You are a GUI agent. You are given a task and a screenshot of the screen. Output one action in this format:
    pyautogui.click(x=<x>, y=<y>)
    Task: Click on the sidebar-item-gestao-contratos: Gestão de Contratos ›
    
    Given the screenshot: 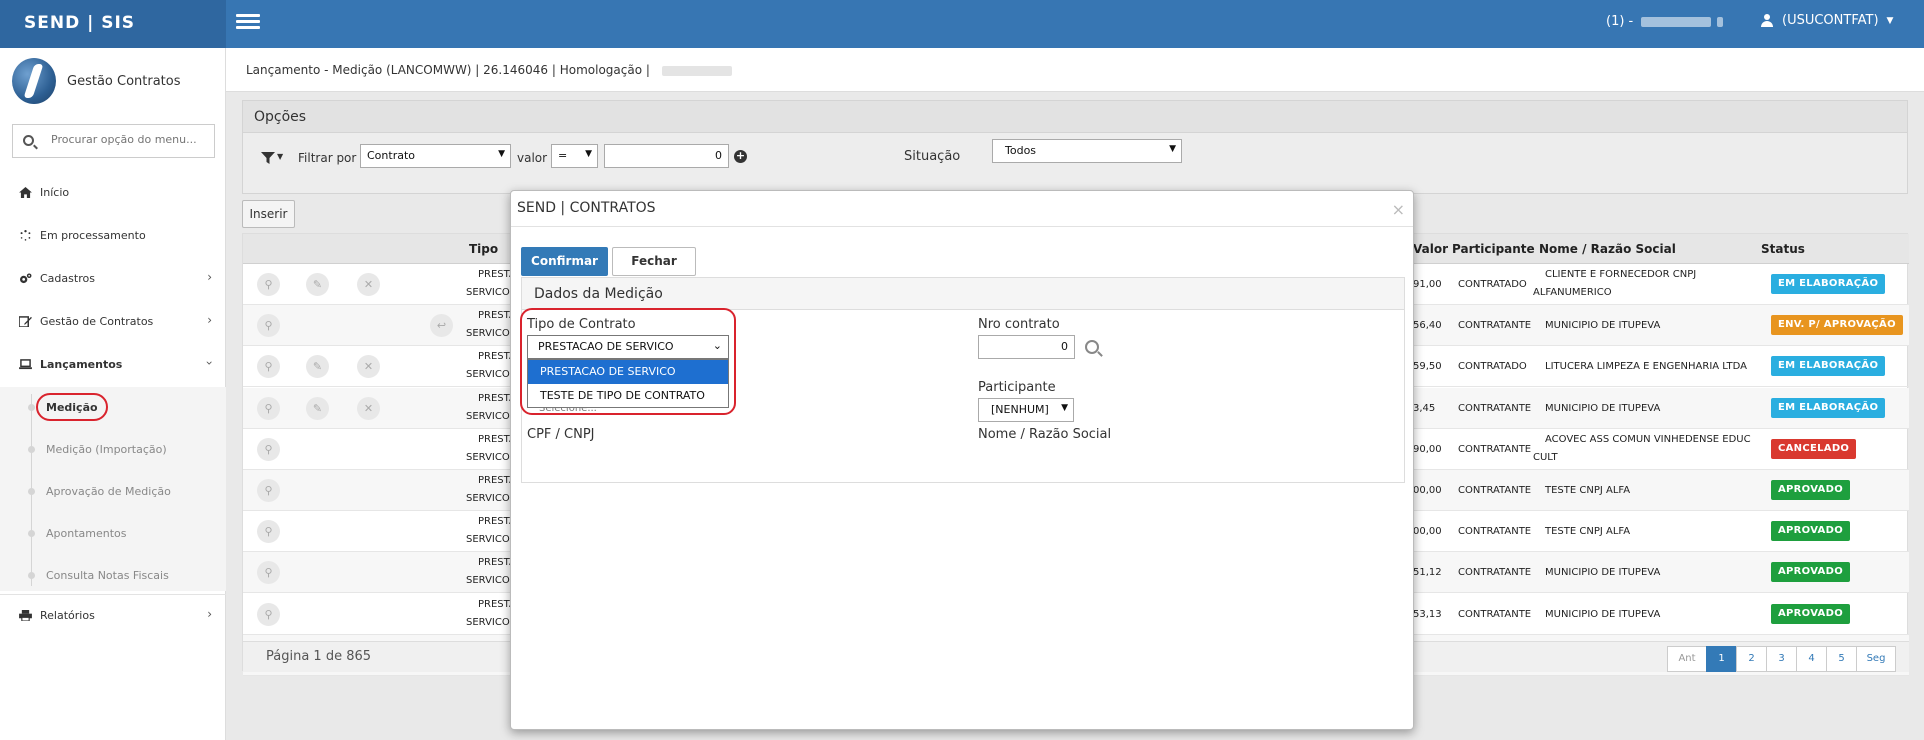 What is the action you would take?
    pyautogui.click(x=113, y=322)
    